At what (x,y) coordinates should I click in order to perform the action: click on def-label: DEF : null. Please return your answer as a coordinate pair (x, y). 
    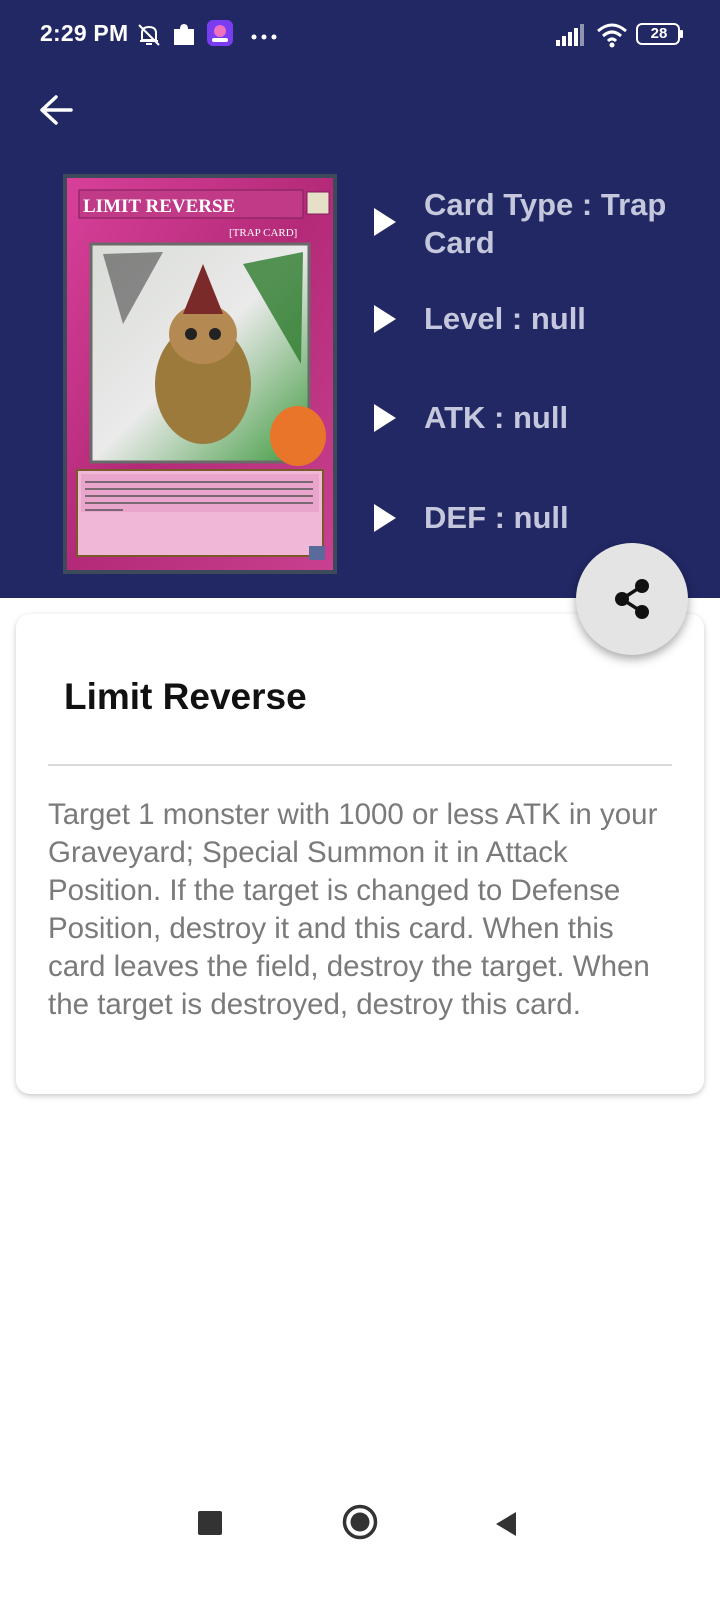
    Looking at the image, I should click on (496, 517).